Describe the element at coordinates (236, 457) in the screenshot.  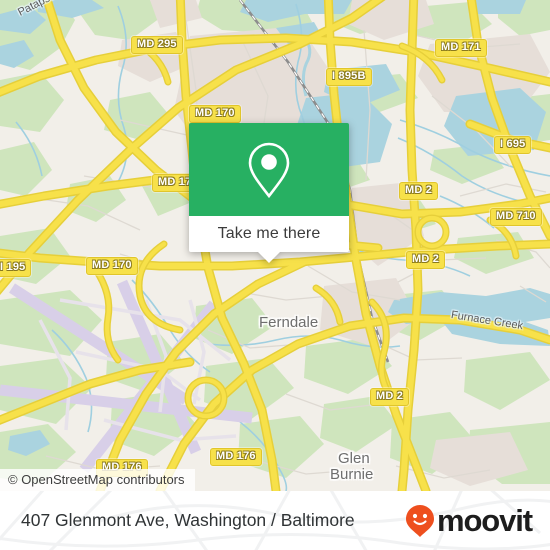
I see `road-shield-md-176: MD 176` at that location.